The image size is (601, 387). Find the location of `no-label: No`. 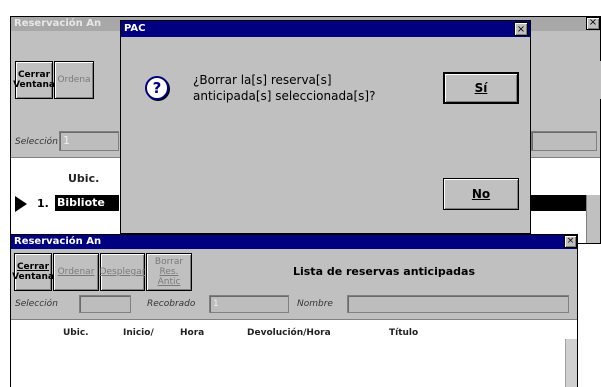

no-label: No is located at coordinates (481, 194).